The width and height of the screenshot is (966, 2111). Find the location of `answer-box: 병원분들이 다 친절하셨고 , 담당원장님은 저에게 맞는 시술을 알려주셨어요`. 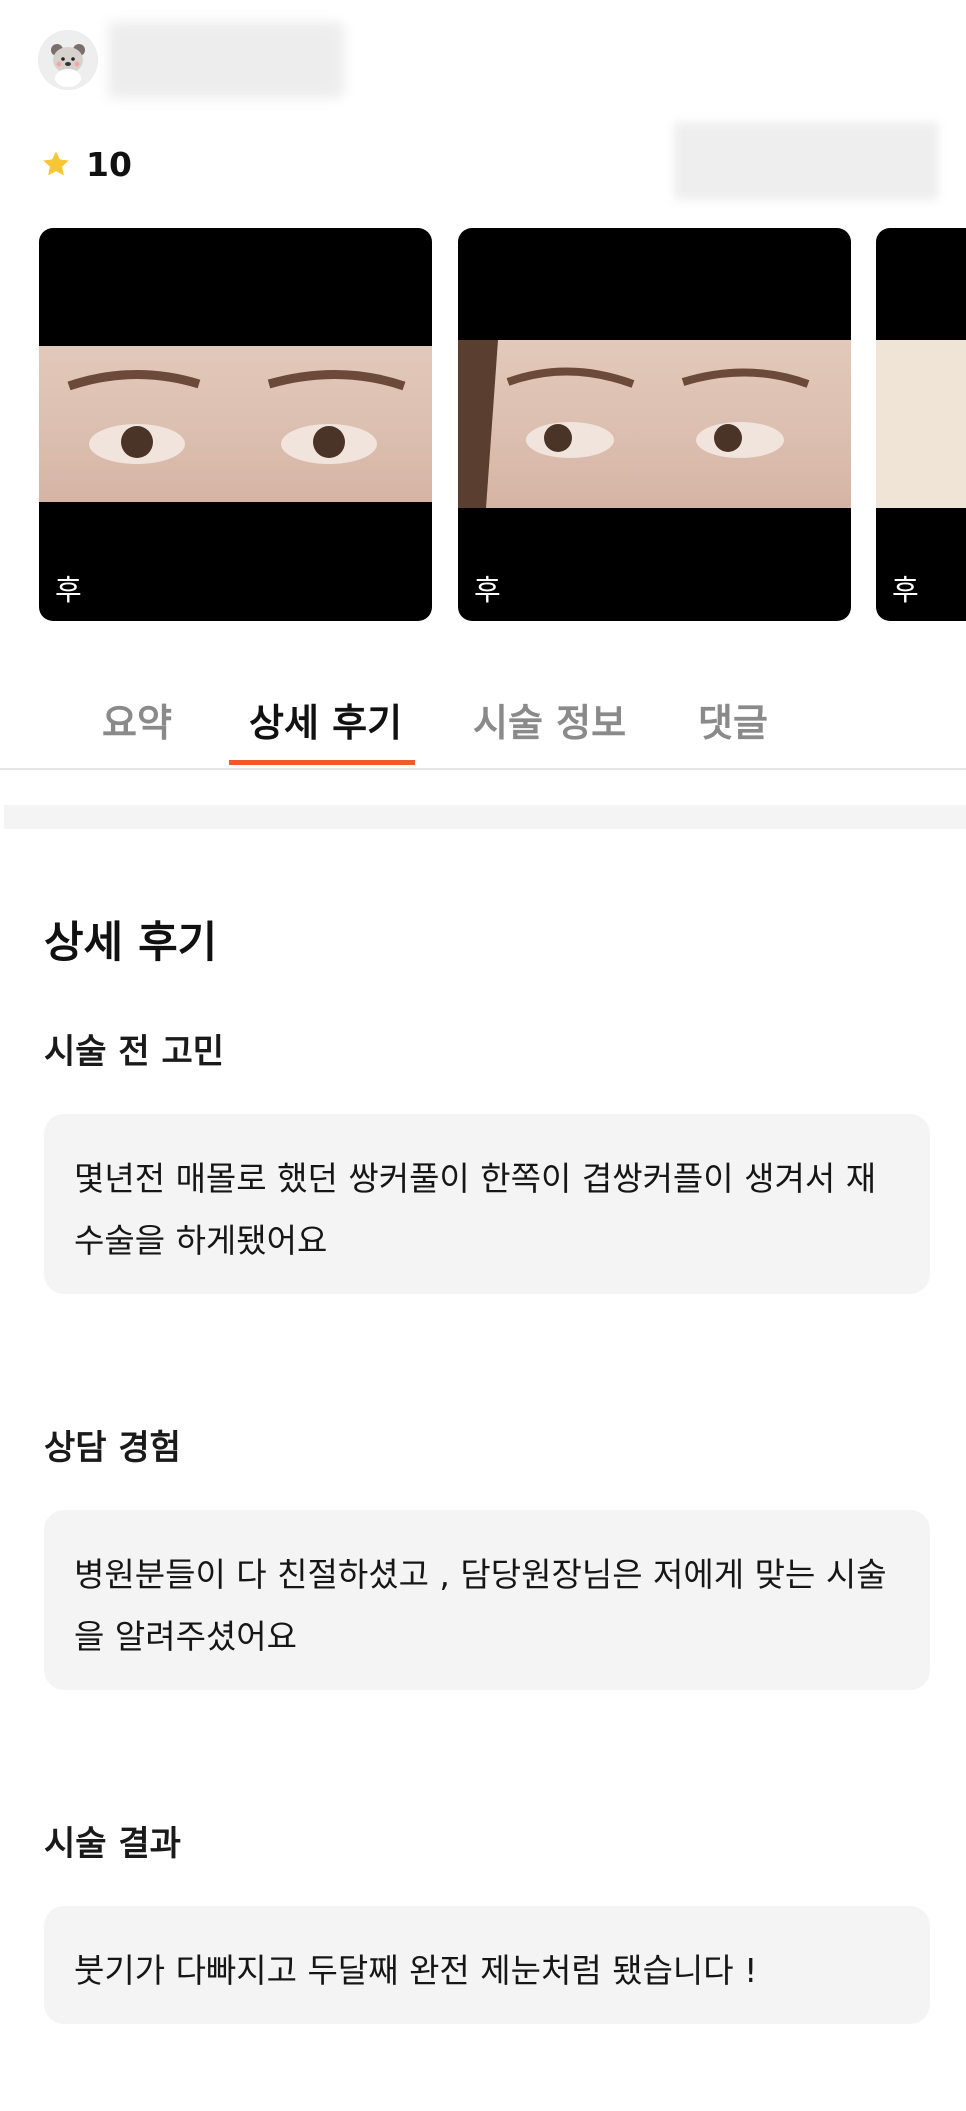

answer-box: 병원분들이 다 친절하셨고 , 담당원장님은 저에게 맞는 시술을 알려주셨어요 is located at coordinates (487, 1600).